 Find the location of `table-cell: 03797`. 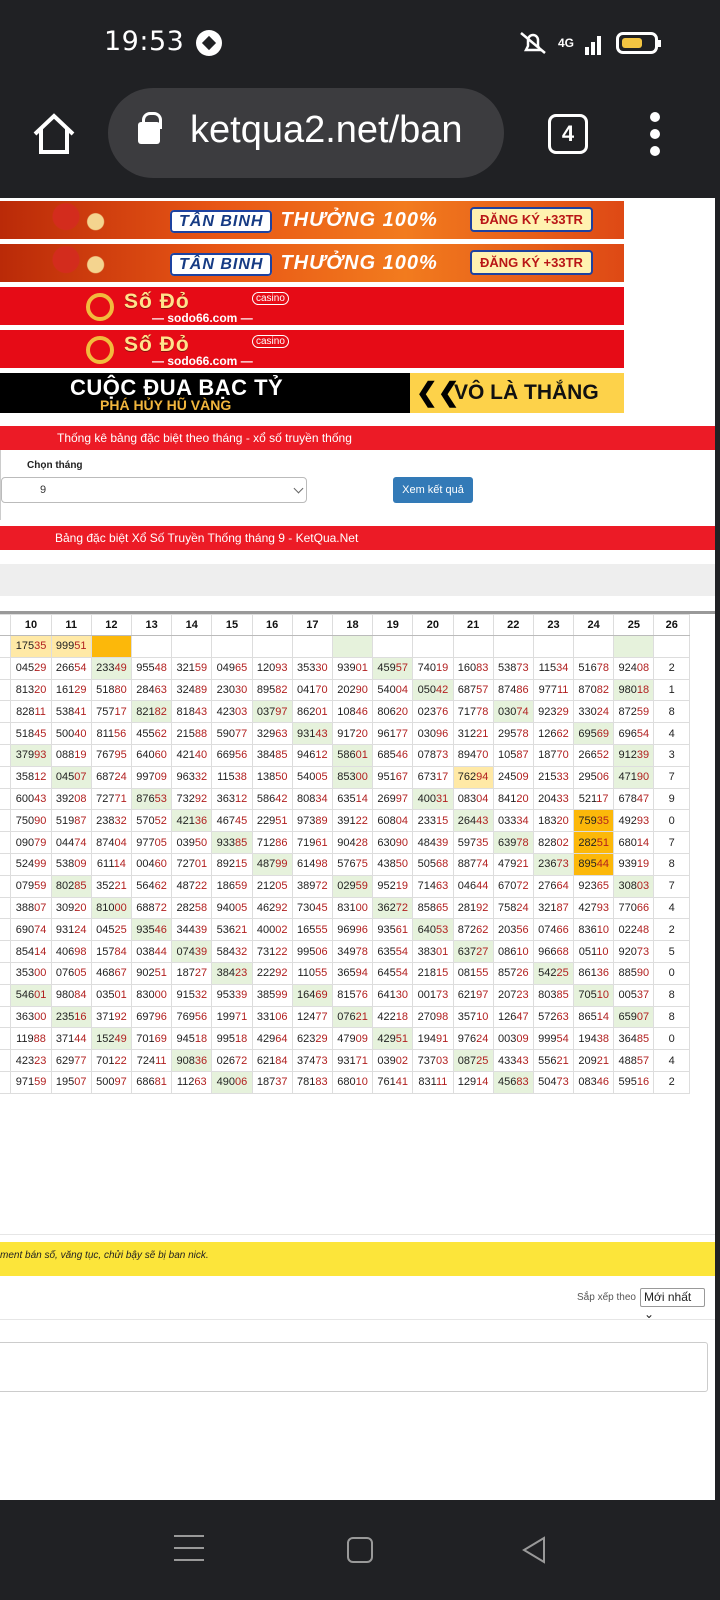

table-cell: 03797 is located at coordinates (272, 712).